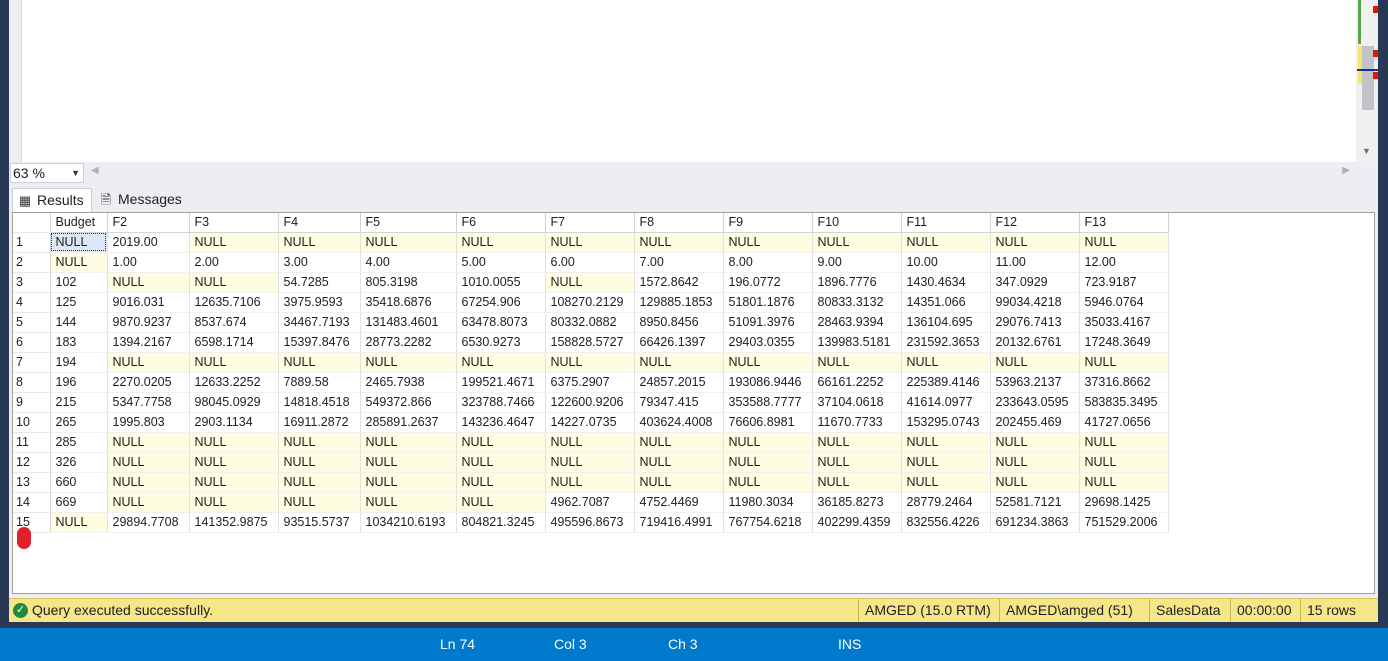 The image size is (1388, 661). I want to click on tab-results: ▦ Results, so click(52, 200).